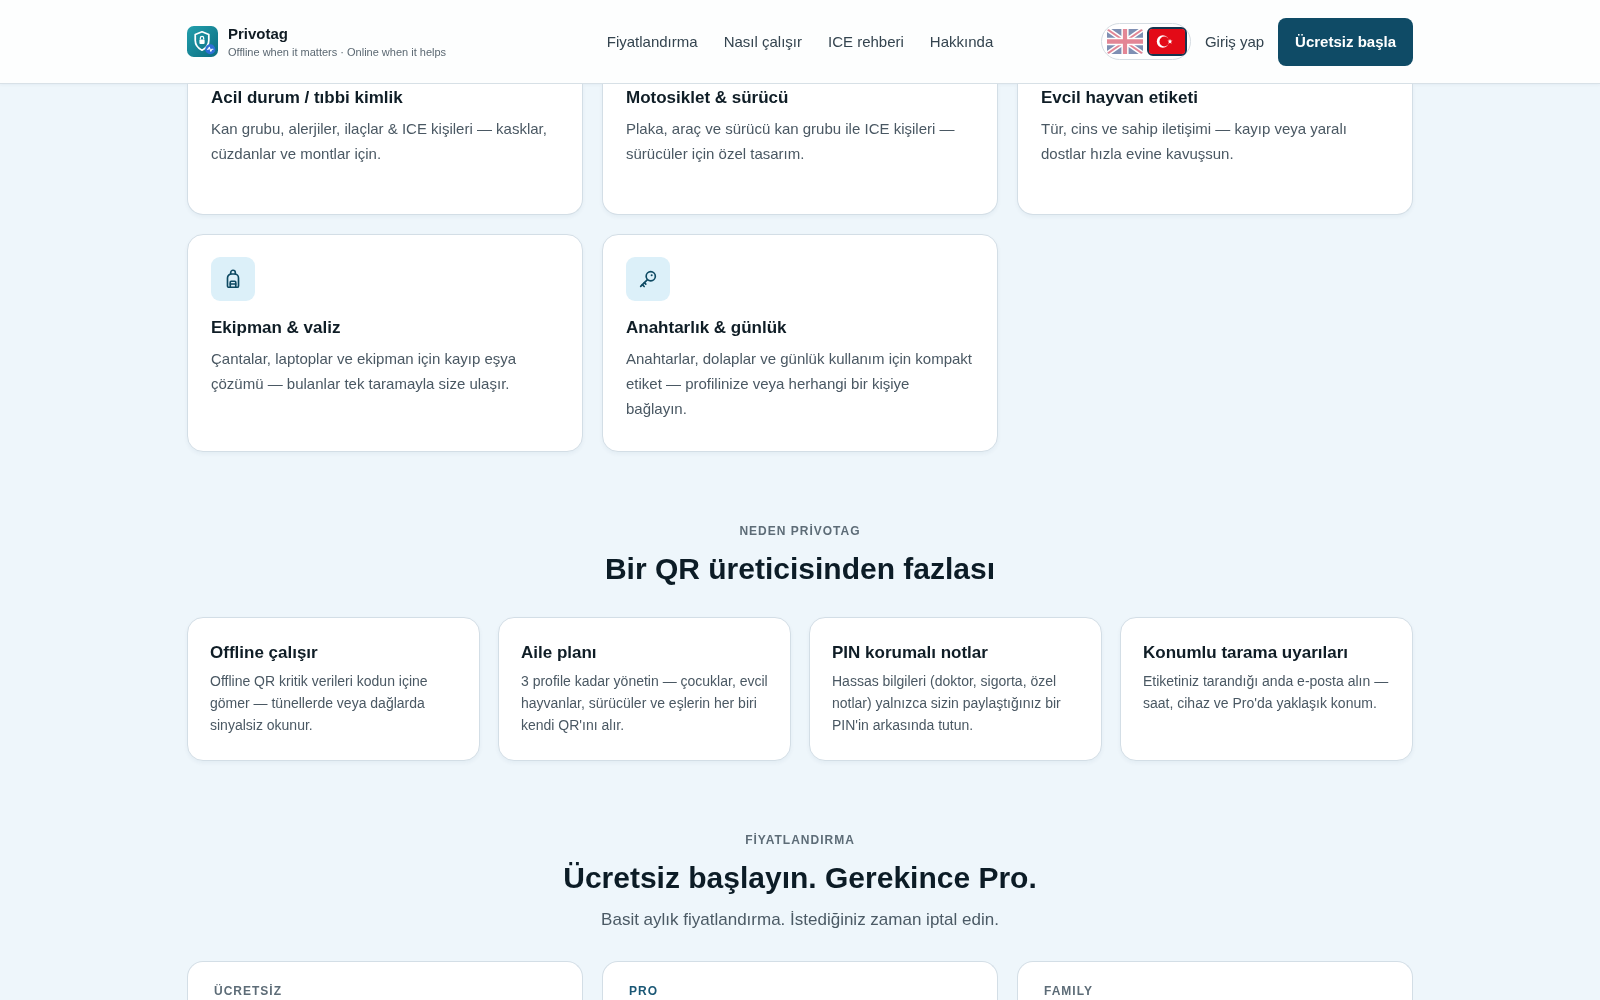  Describe the element at coordinates (800, 878) in the screenshot. I see `section-heading: Ücretsiz başlayın. Gerekince Pro.` at that location.